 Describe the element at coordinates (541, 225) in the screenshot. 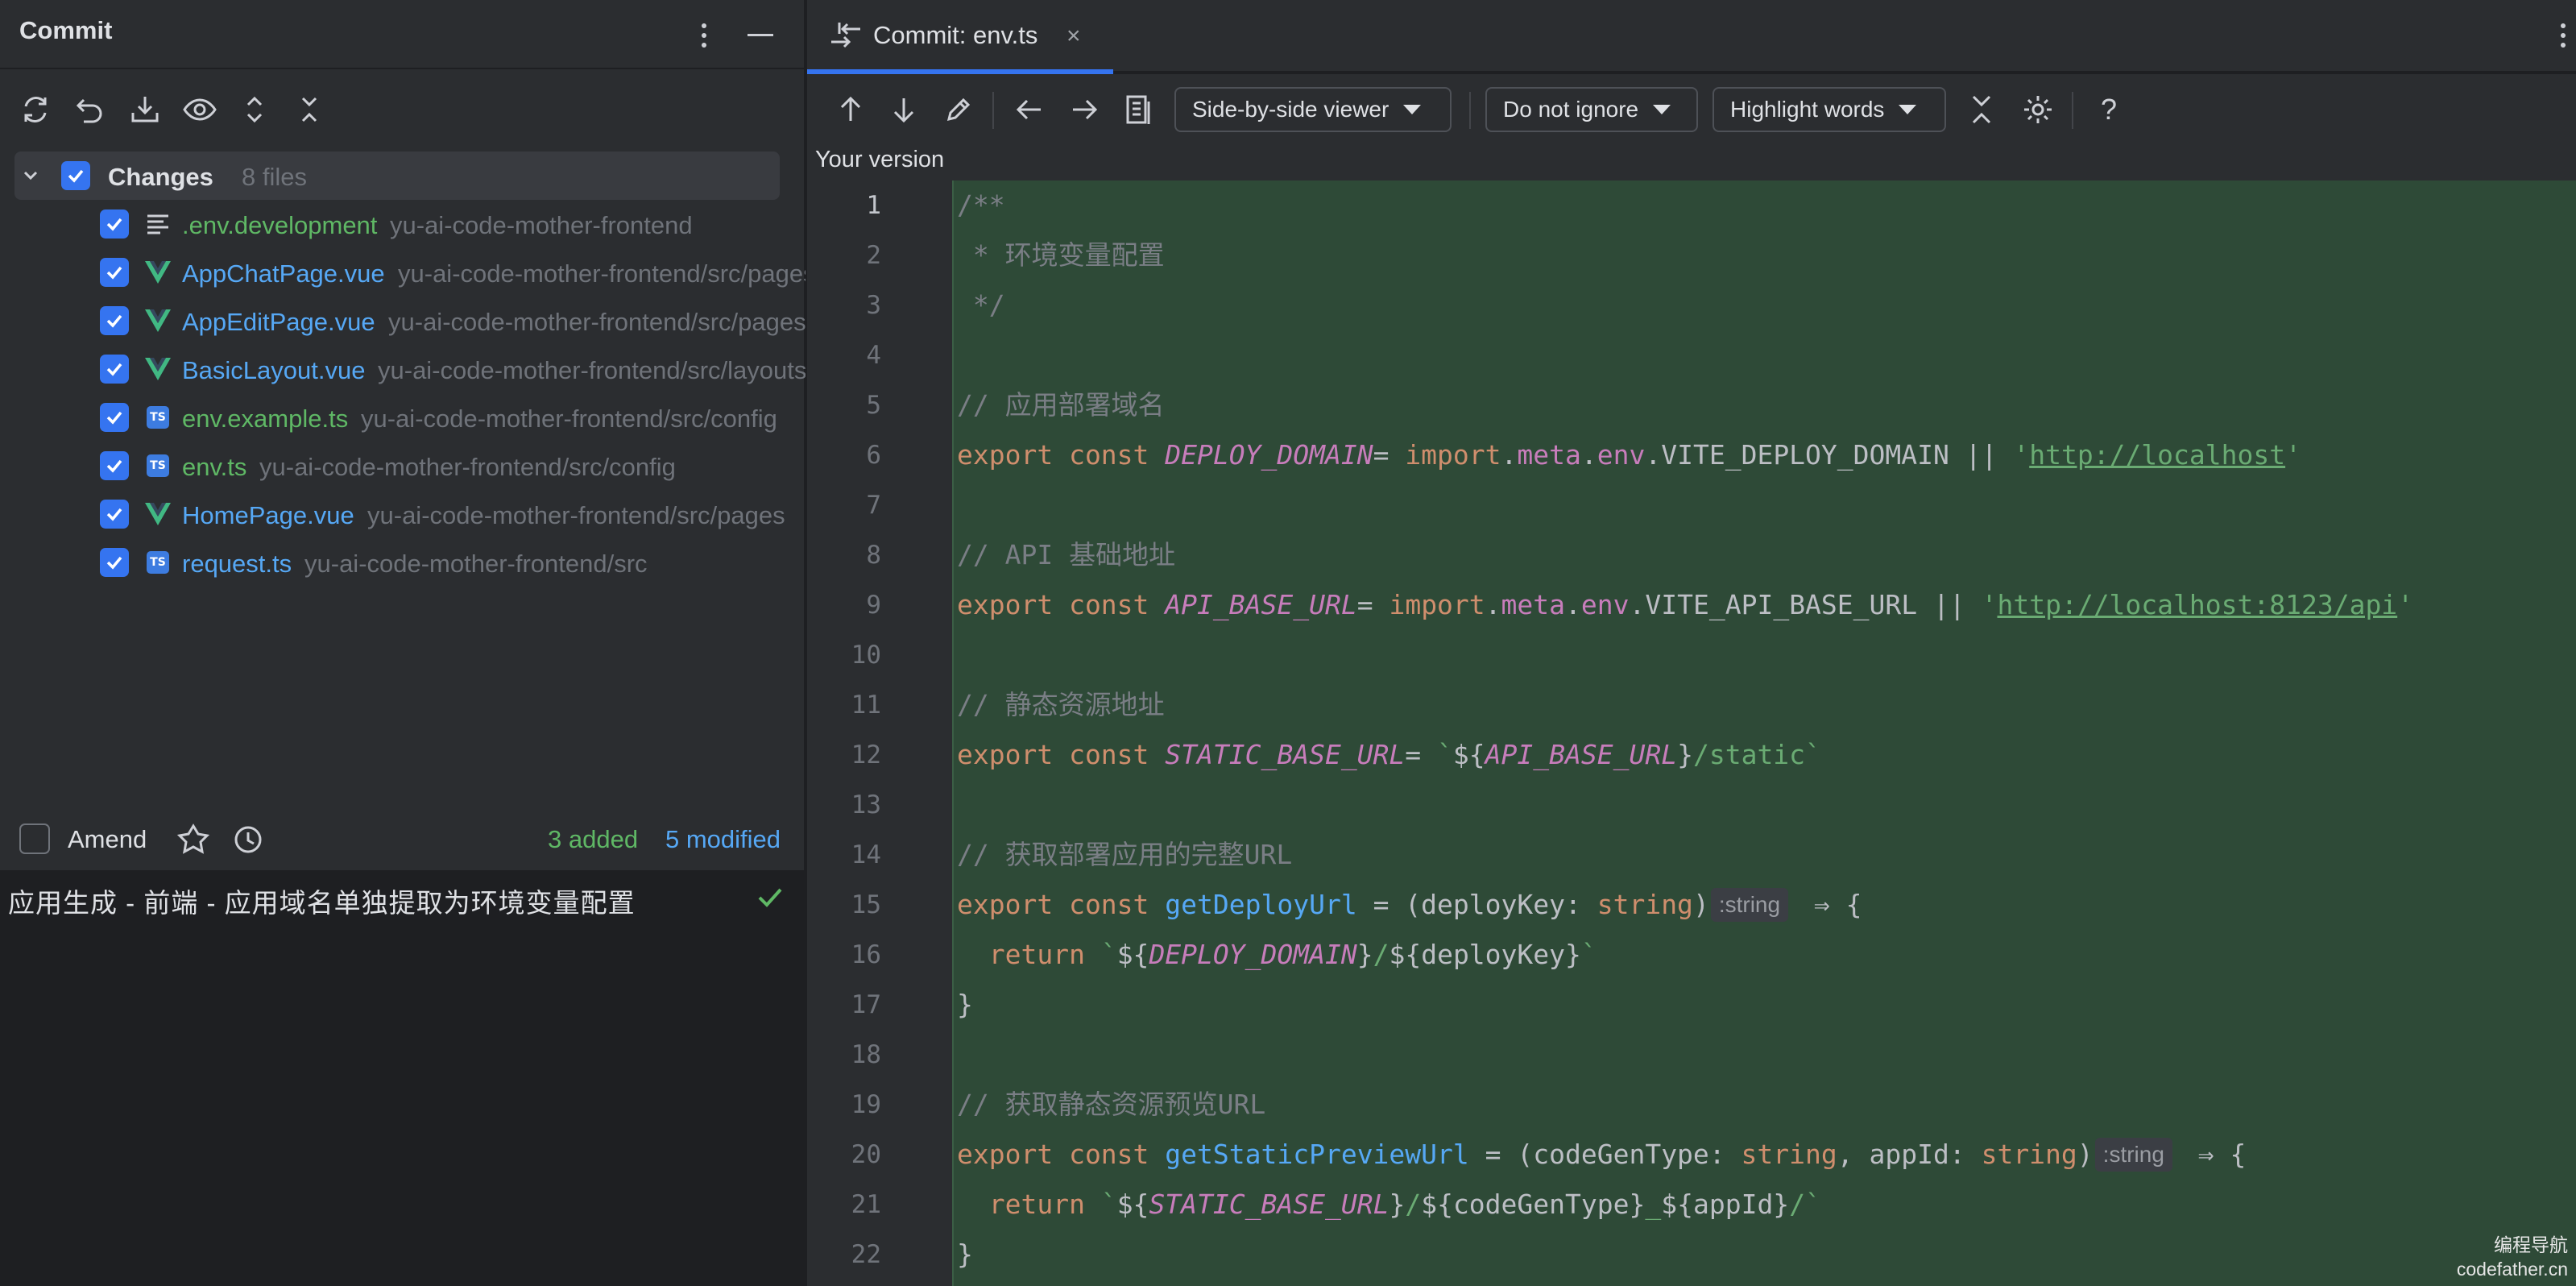

I see `file-path: yu-ai-code-mother-frontend` at that location.